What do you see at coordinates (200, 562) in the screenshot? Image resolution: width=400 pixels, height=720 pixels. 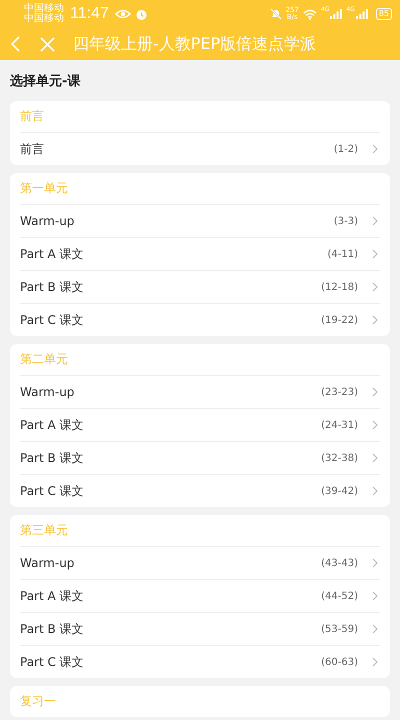 I see `lesson-item: Warm-up (43-43)` at bounding box center [200, 562].